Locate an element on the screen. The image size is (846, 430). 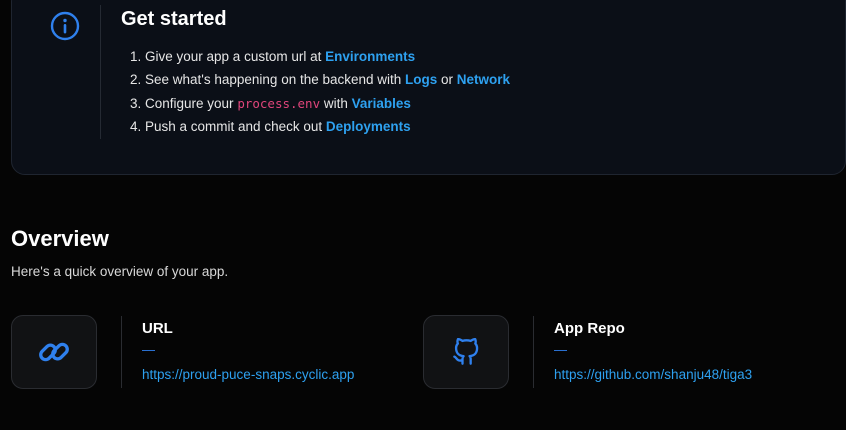
repo-icon-tile is located at coordinates (466, 352).